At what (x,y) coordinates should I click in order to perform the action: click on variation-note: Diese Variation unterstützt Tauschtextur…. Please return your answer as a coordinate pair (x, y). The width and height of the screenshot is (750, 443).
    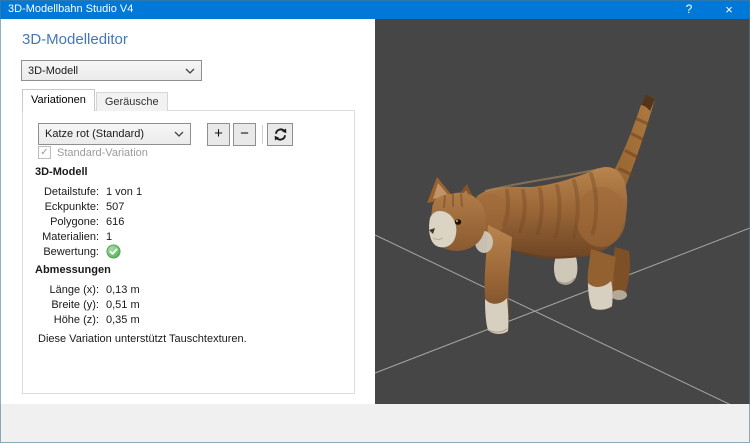
    Looking at the image, I should click on (142, 339).